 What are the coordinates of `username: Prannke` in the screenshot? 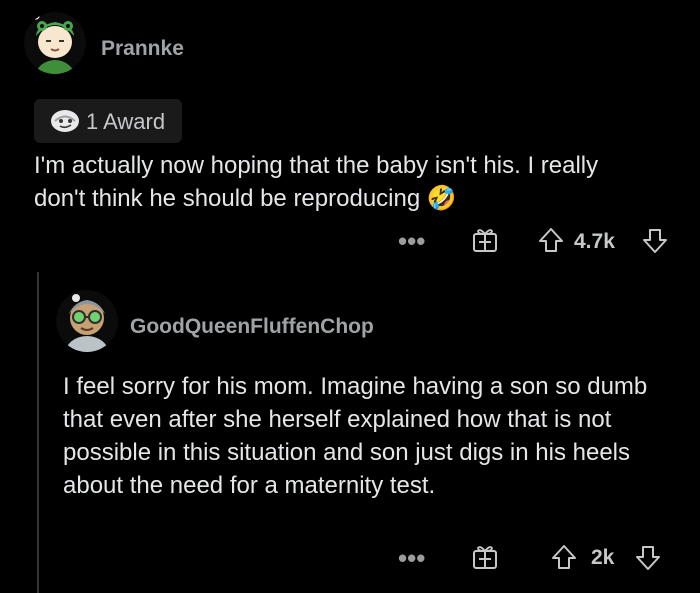 It's located at (142, 49).